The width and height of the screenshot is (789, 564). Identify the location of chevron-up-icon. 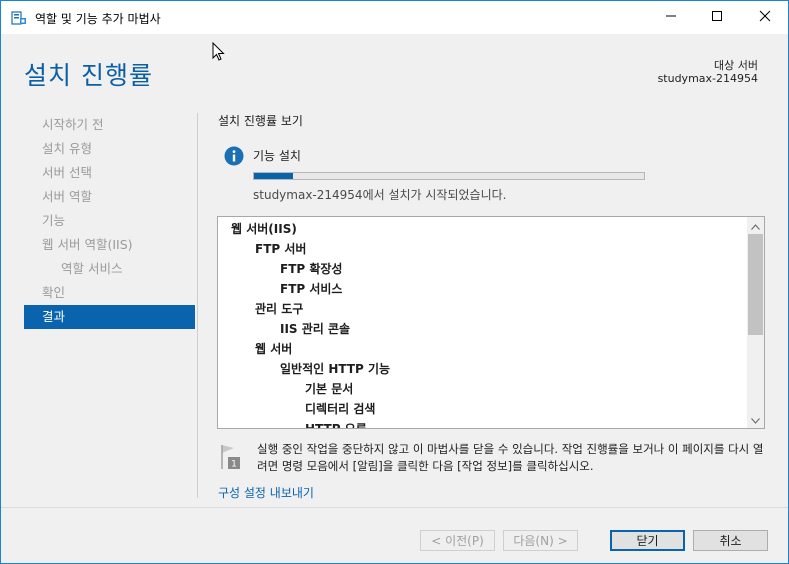
(755, 226).